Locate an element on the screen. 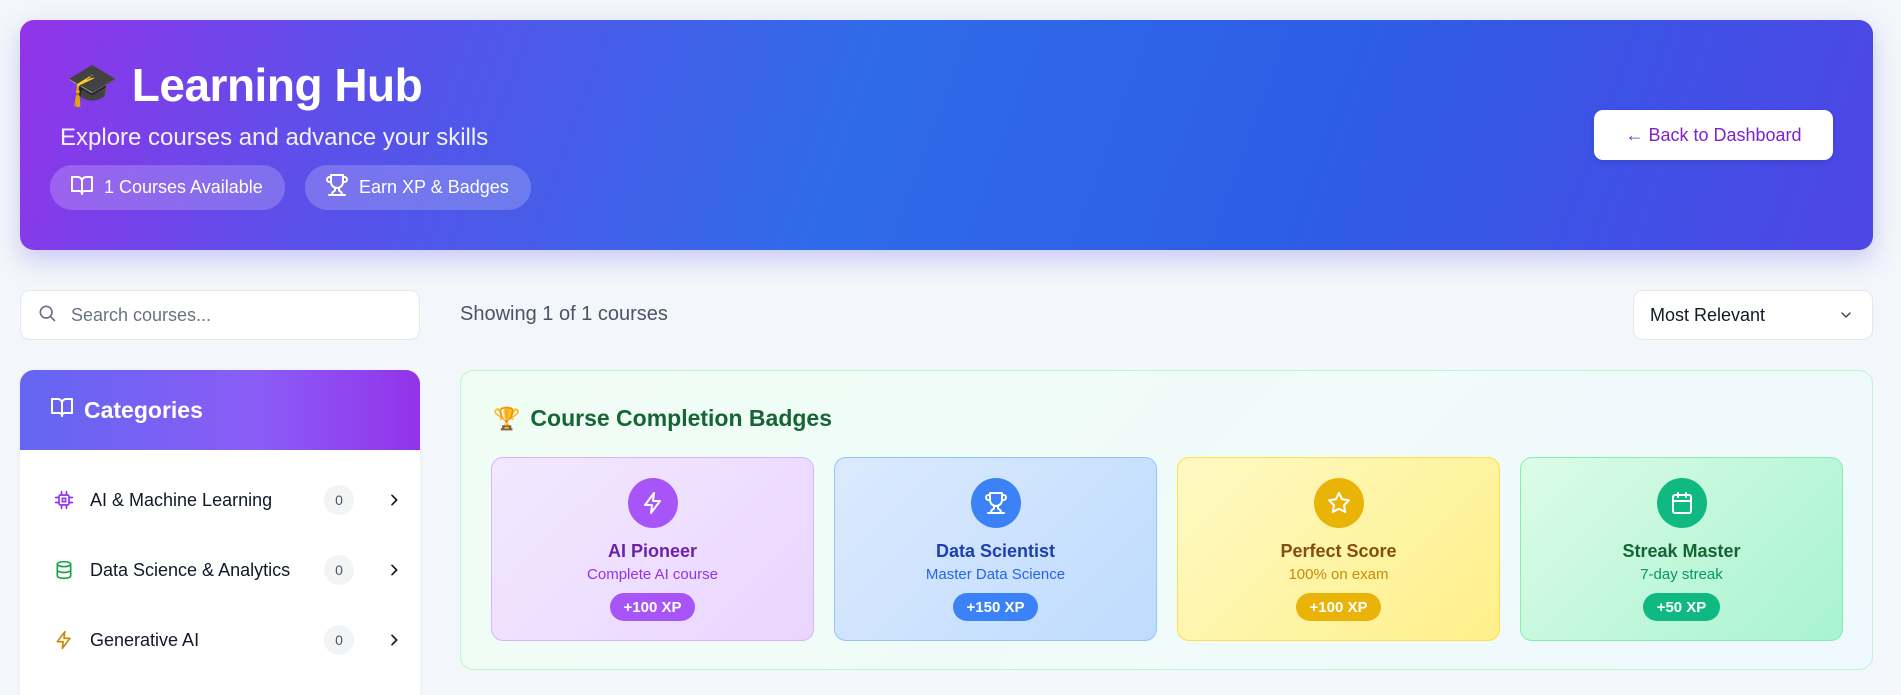  badge-card-streak-master: Streak Master 7-day streak +50 XP is located at coordinates (1681, 549).